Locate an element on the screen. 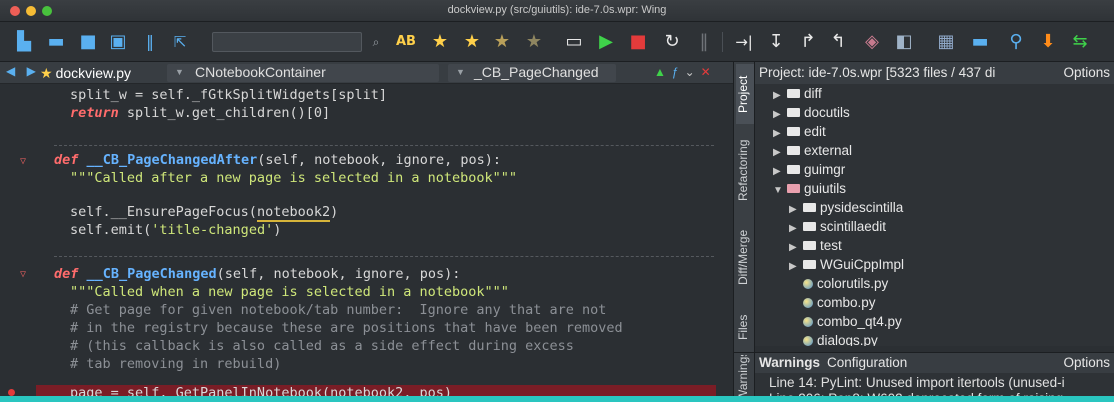 Image resolution: width=1114 pixels, height=402 pixels. tab-project: Project is located at coordinates (745, 94).